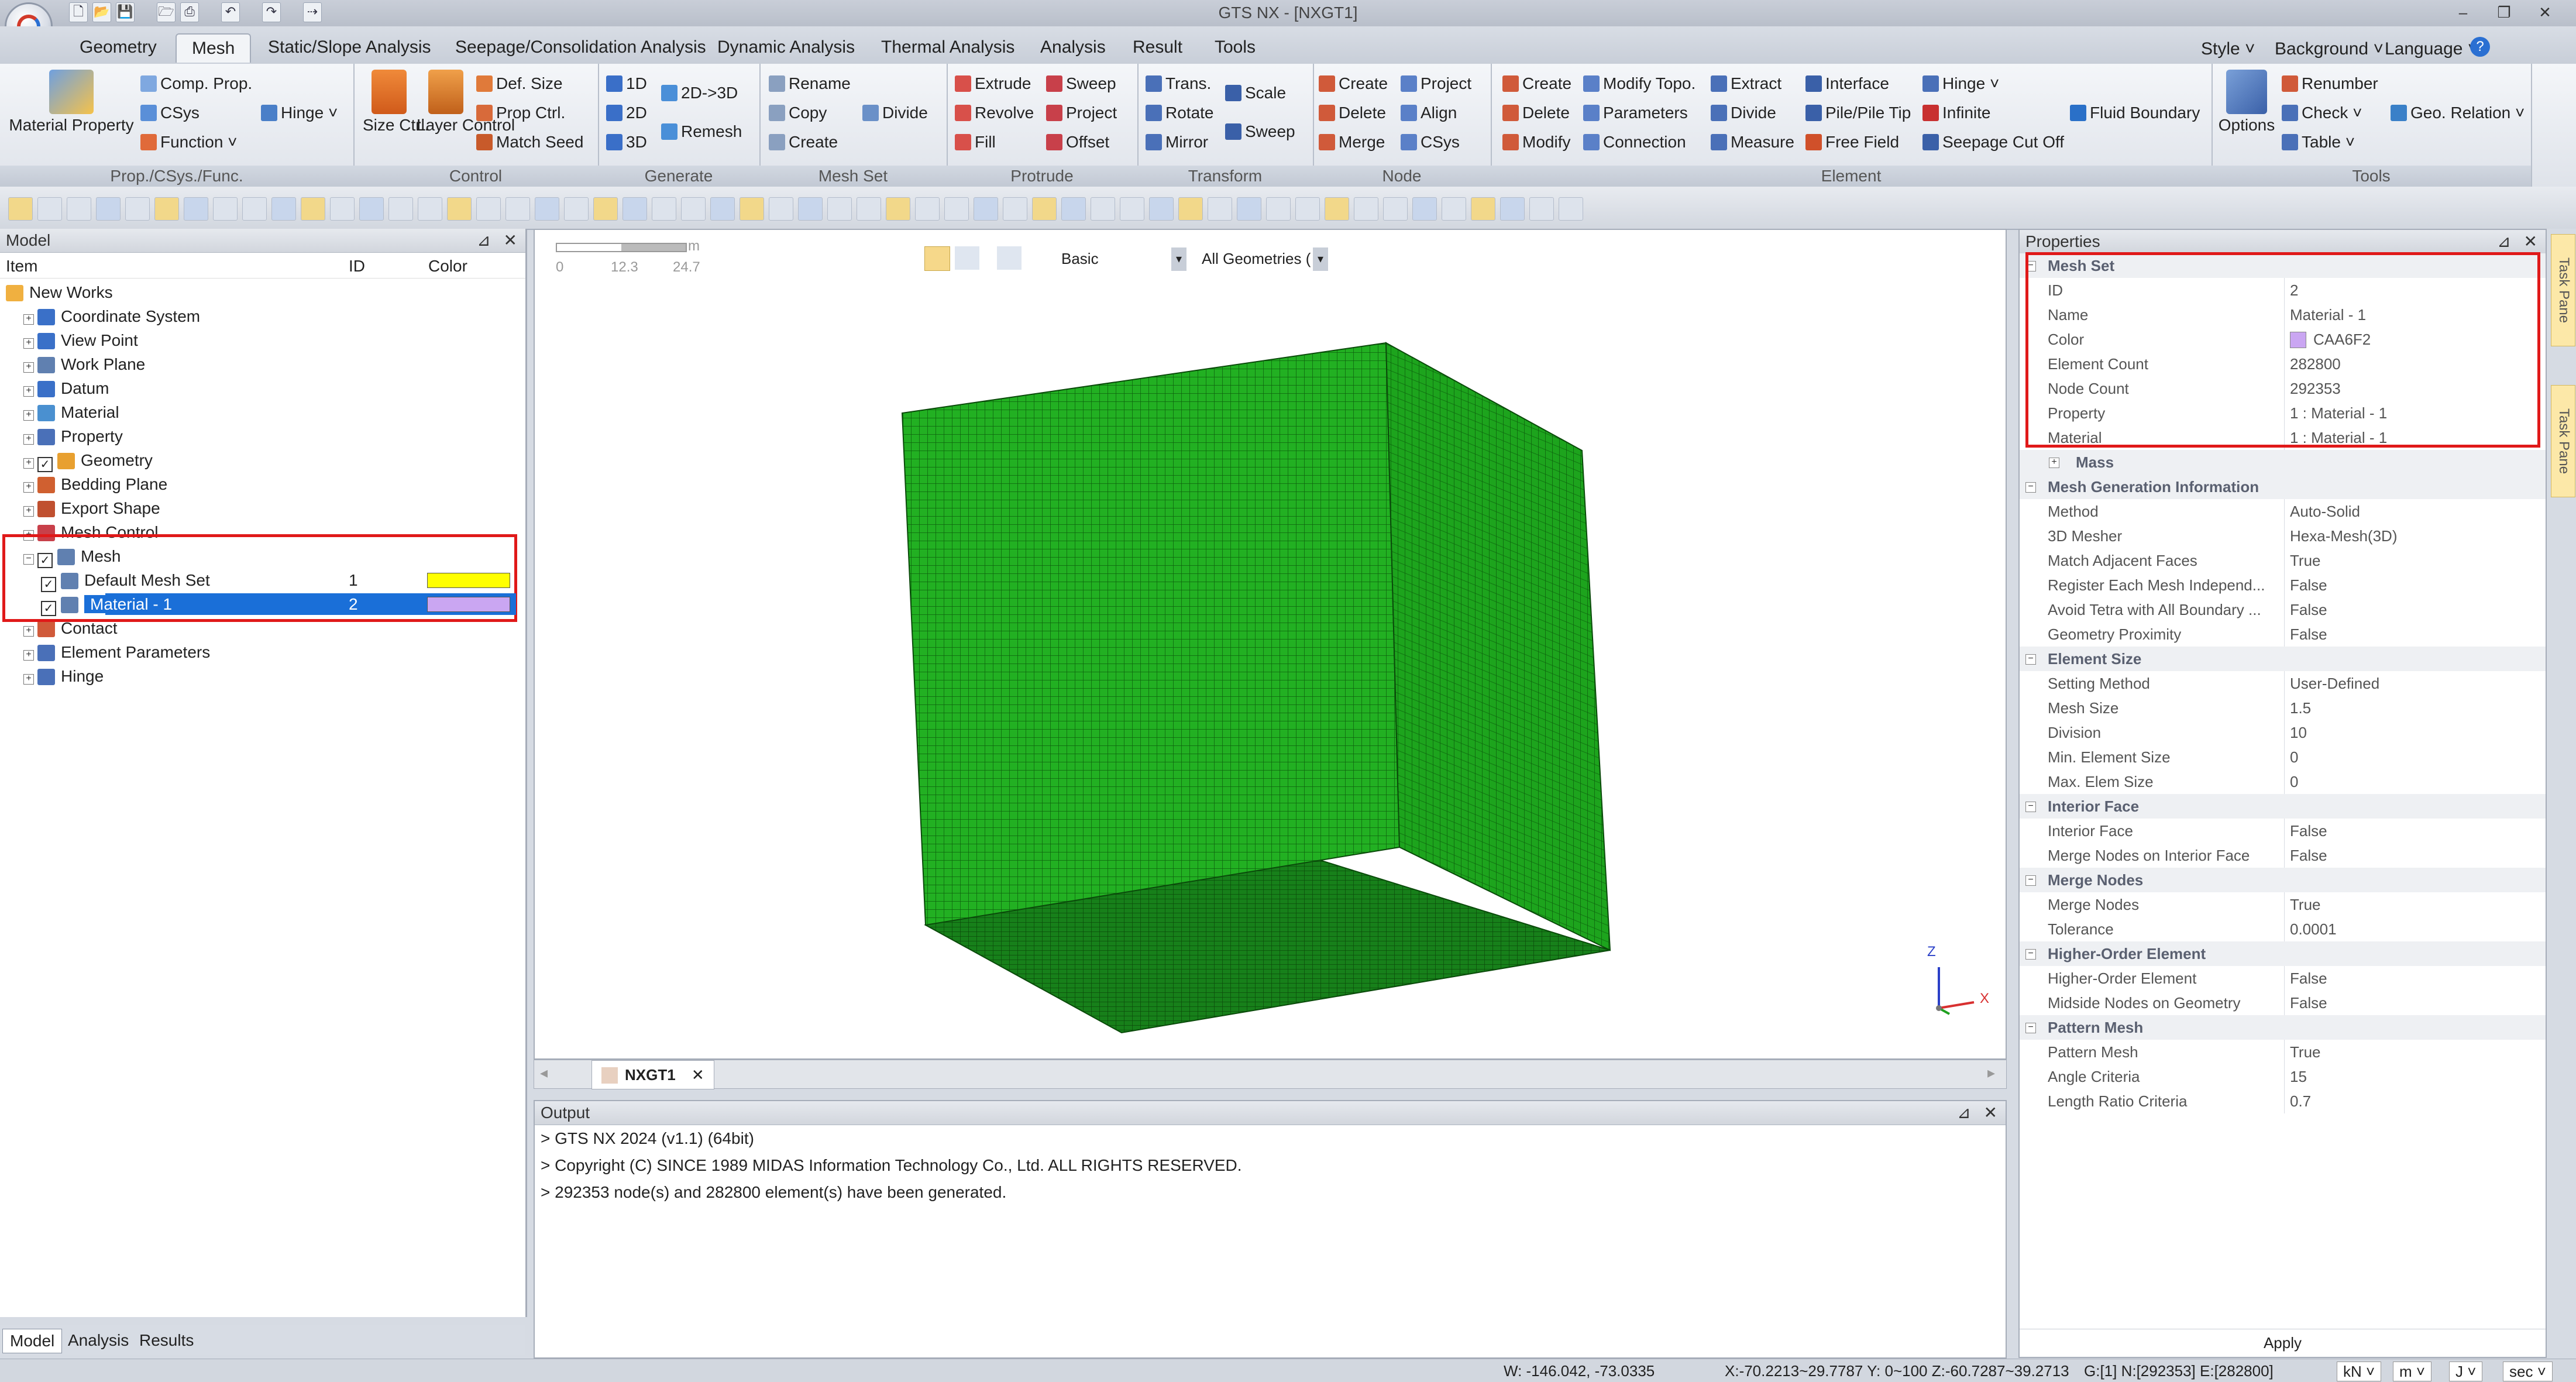 This screenshot has height=1382, width=2576. I want to click on print-icon: ⎙, so click(189, 12).